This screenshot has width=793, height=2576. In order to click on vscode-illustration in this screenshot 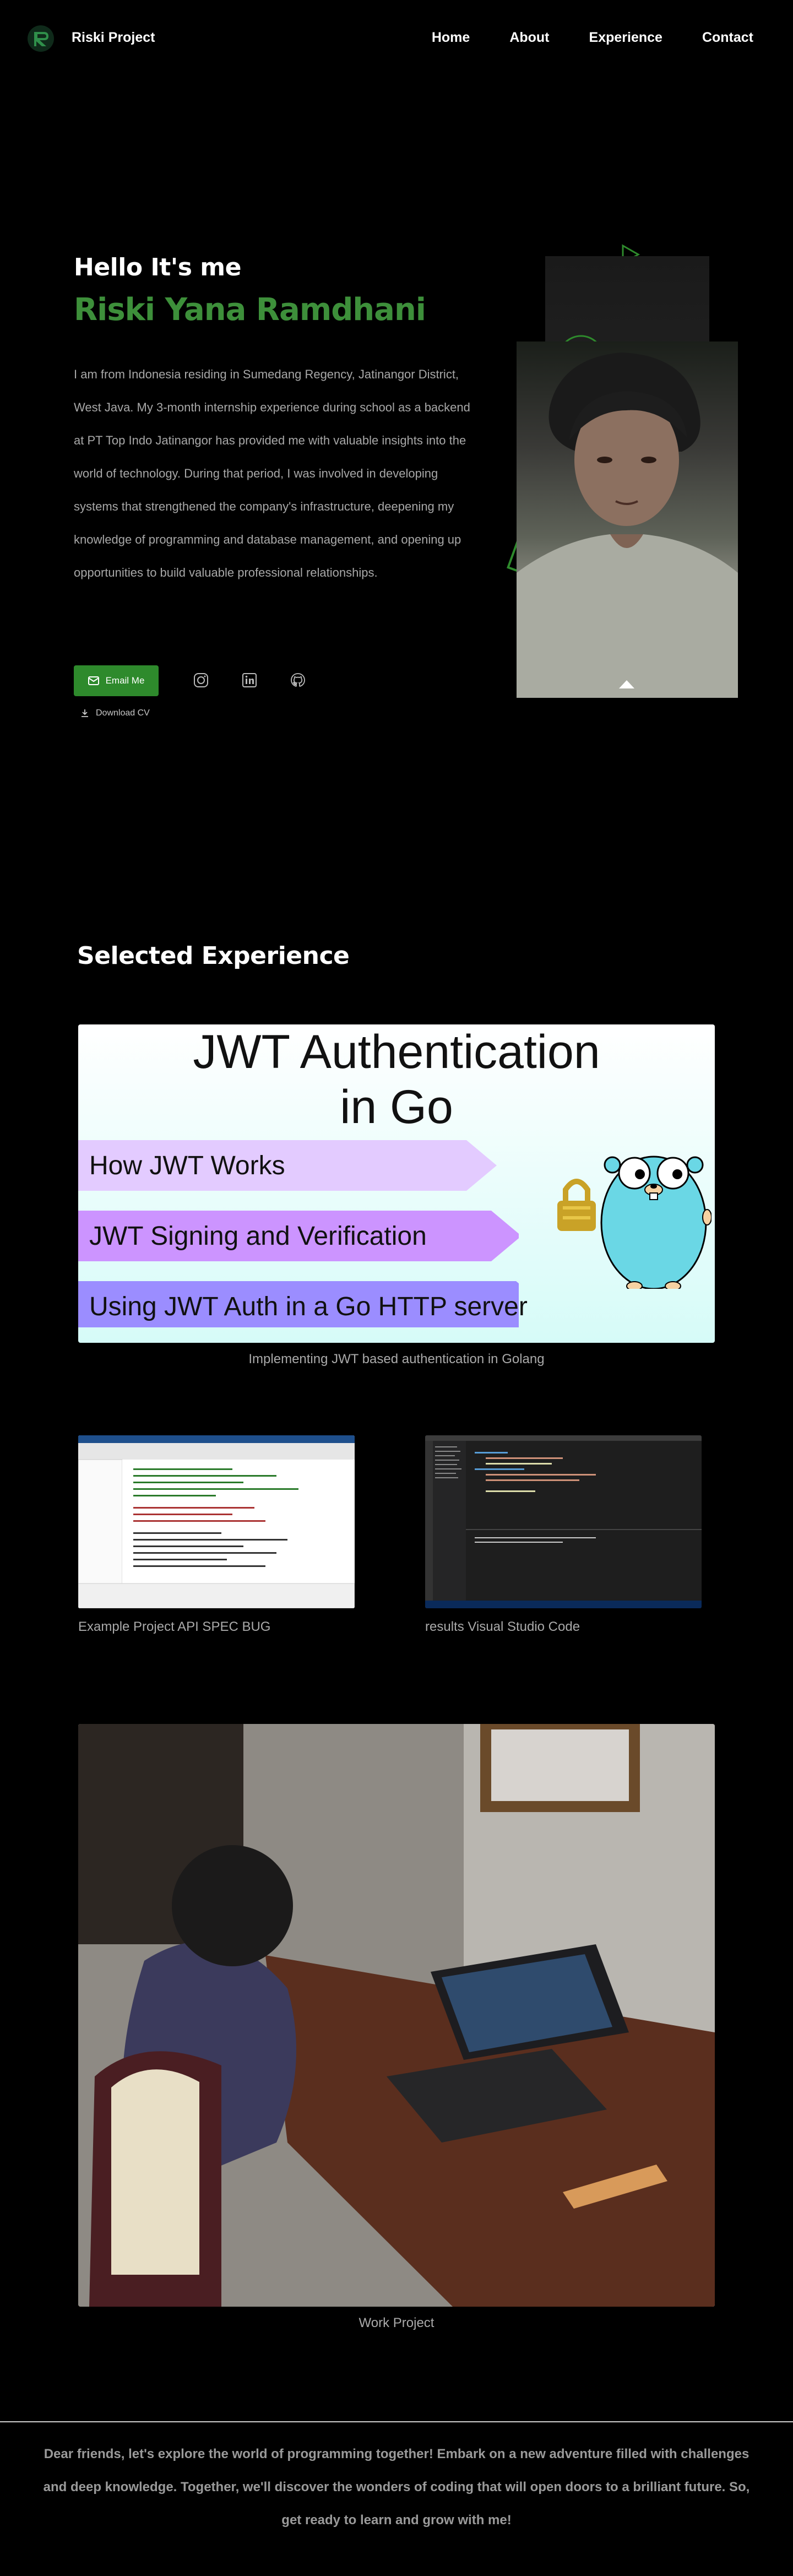, I will do `click(563, 1521)`.